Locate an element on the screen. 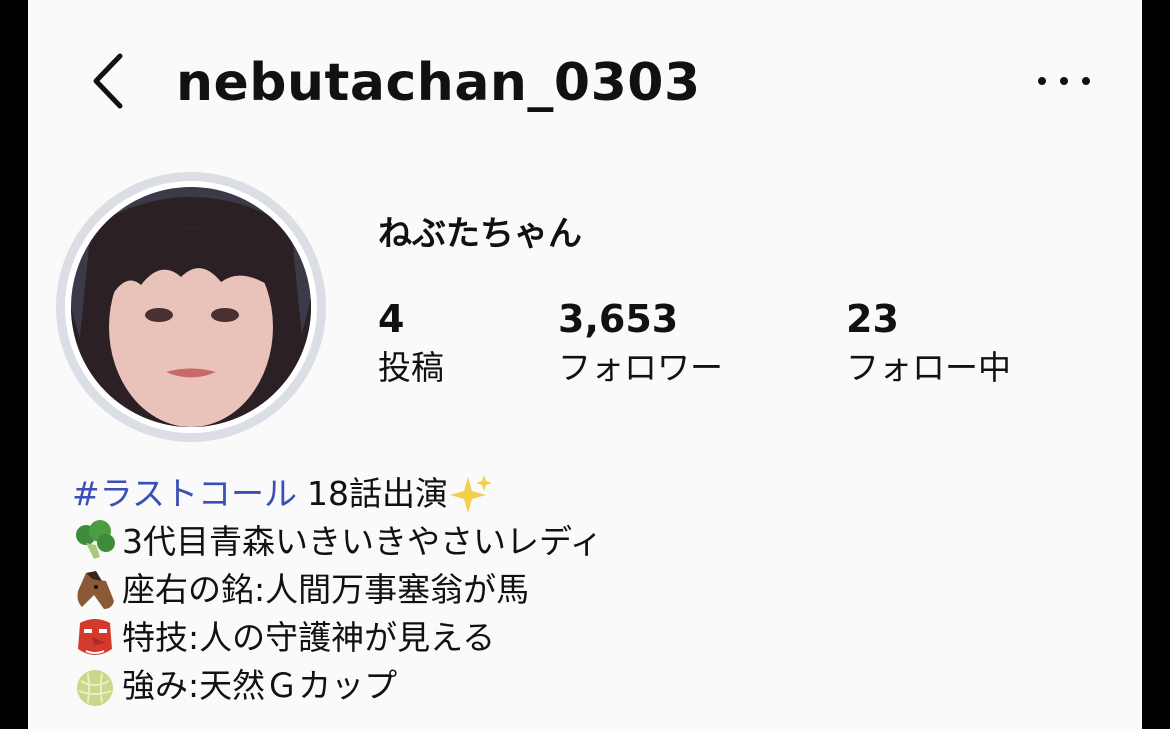 The width and height of the screenshot is (1170, 729). avatar is located at coordinates (191, 307).